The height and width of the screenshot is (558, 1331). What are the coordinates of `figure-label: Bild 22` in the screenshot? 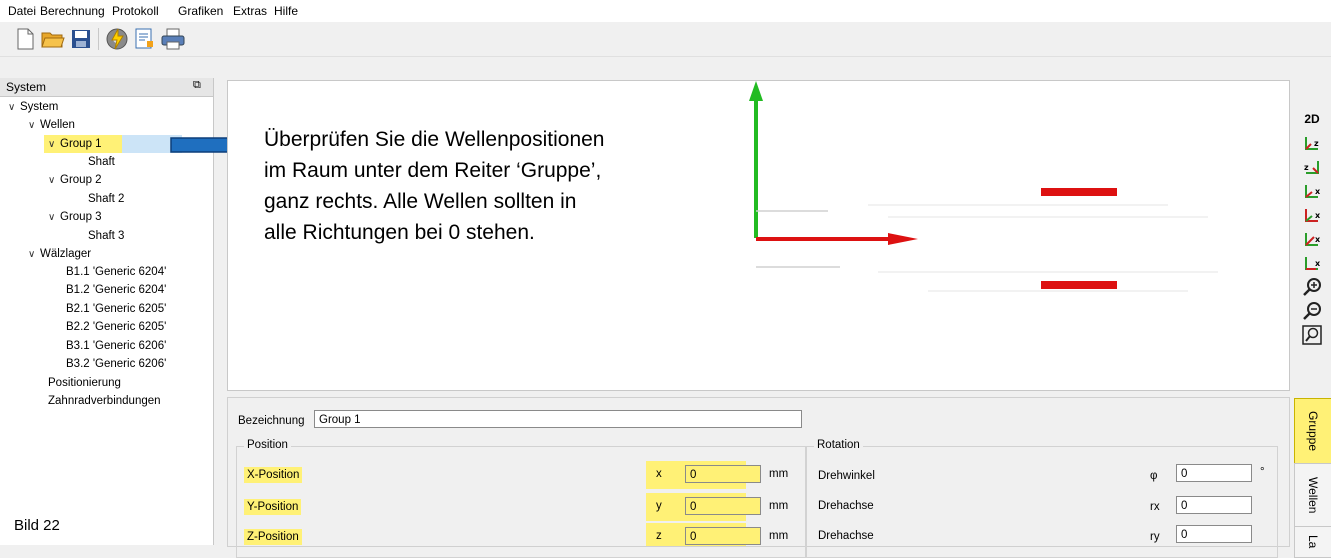 It's located at (37, 525).